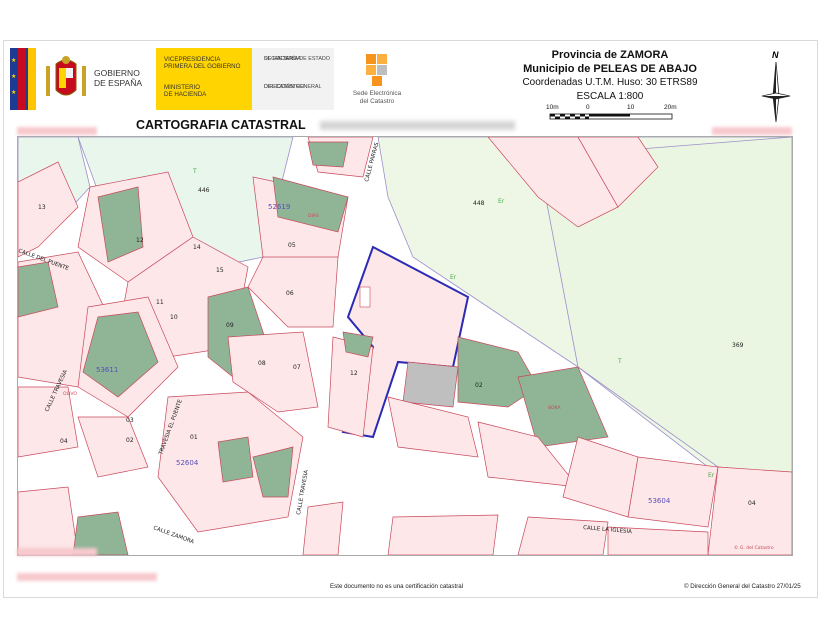  What do you see at coordinates (174, 317) in the screenshot?
I see `parcel-label: 10` at bounding box center [174, 317].